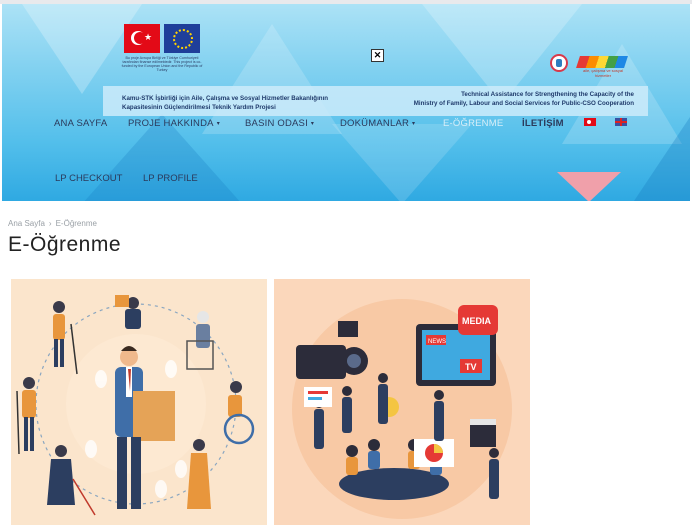  I want to click on nav-item-e-ogrenme: E-ÖĞRENME, so click(473, 123).